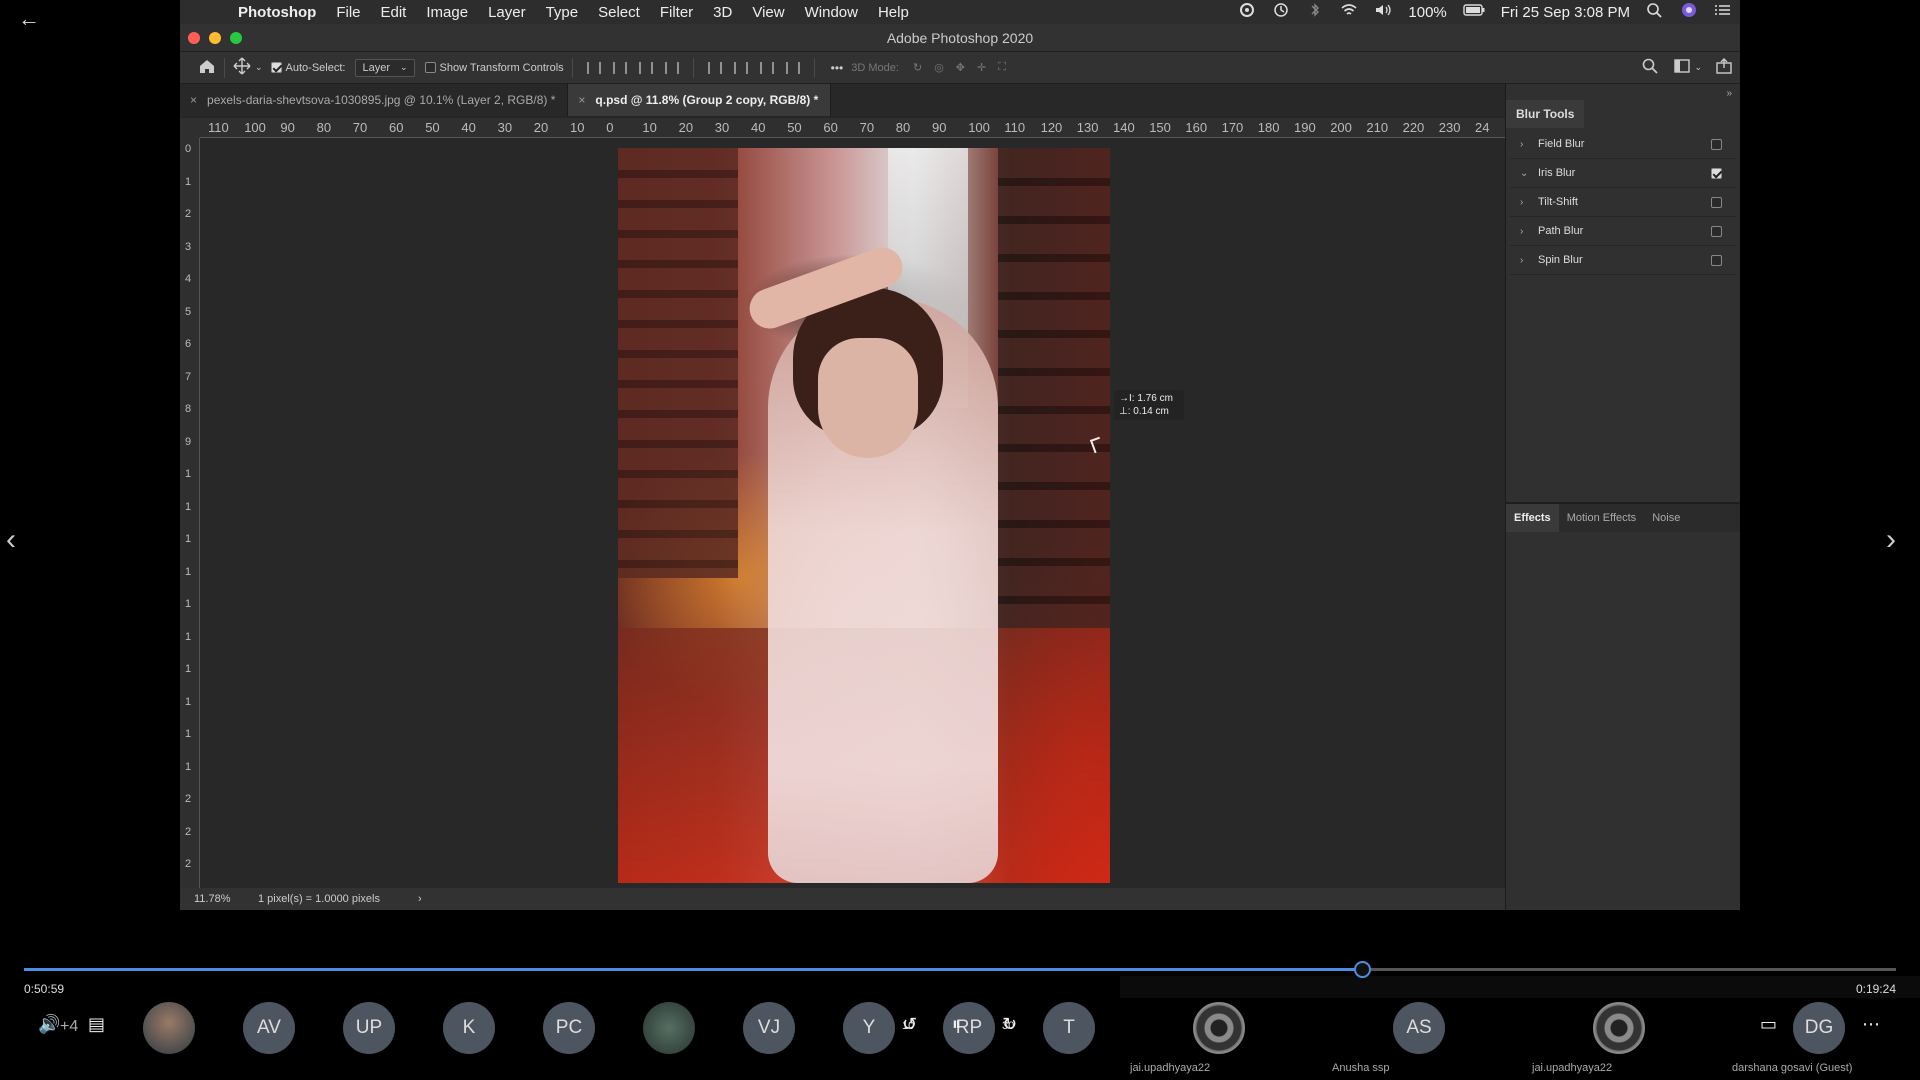 This screenshot has width=1920, height=1080. I want to click on menu-type: Type, so click(562, 12).